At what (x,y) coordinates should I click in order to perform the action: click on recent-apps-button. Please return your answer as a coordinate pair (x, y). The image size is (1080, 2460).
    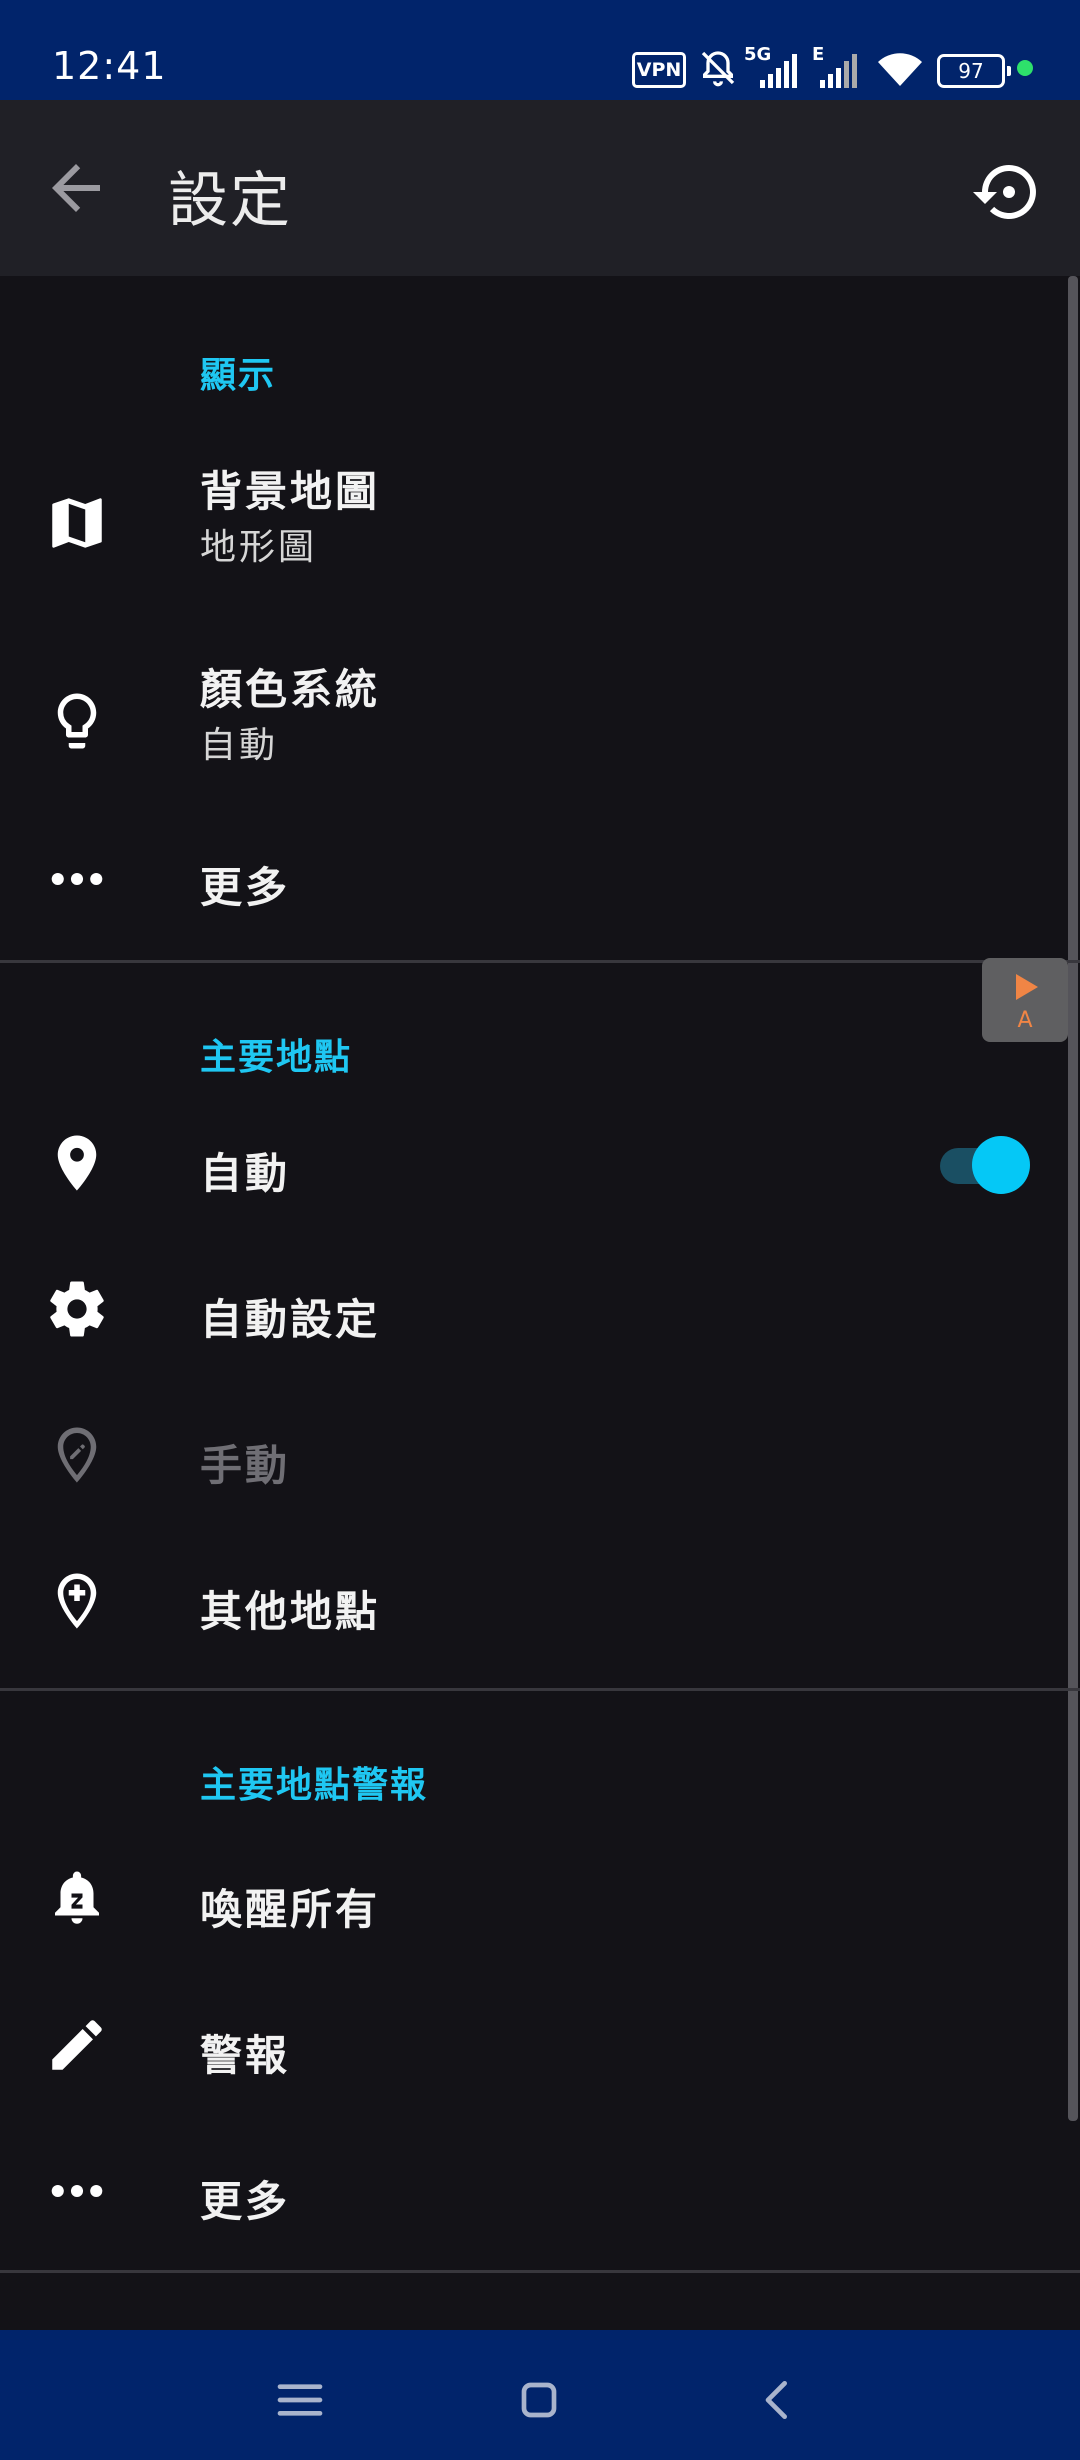
    Looking at the image, I should click on (300, 2400).